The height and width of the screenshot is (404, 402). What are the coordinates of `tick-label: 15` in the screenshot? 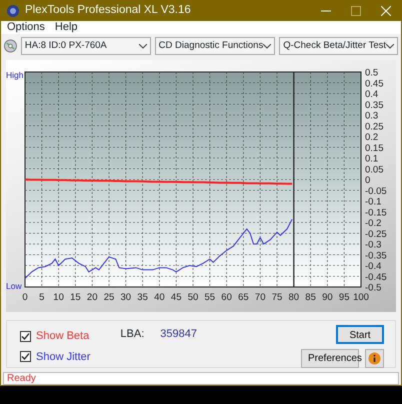 It's located at (75, 297).